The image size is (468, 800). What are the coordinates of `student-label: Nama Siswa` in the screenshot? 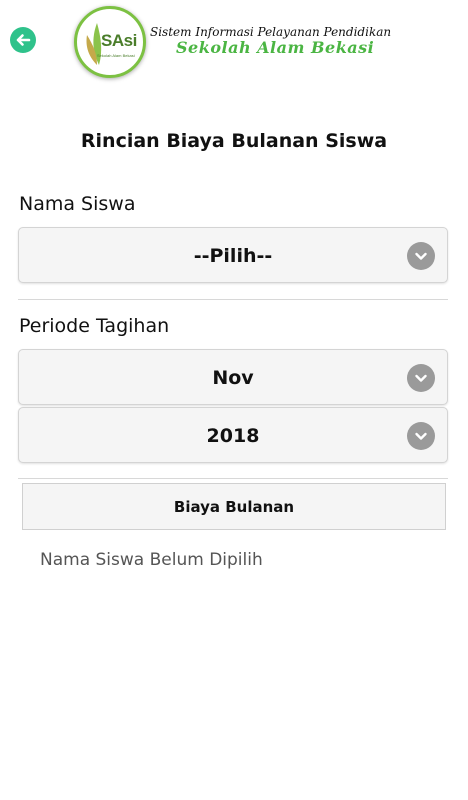 It's located at (77, 204).